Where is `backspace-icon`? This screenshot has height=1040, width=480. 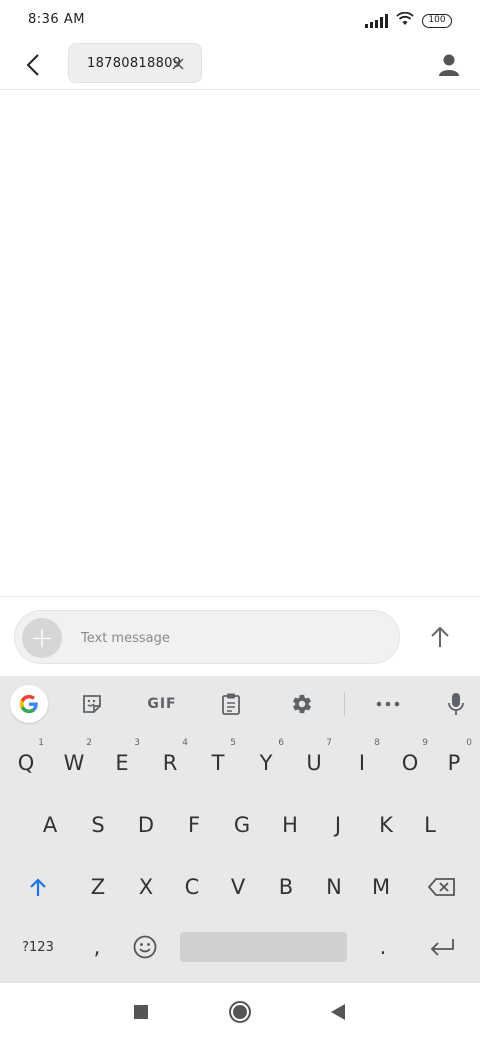
backspace-icon is located at coordinates (441, 887).